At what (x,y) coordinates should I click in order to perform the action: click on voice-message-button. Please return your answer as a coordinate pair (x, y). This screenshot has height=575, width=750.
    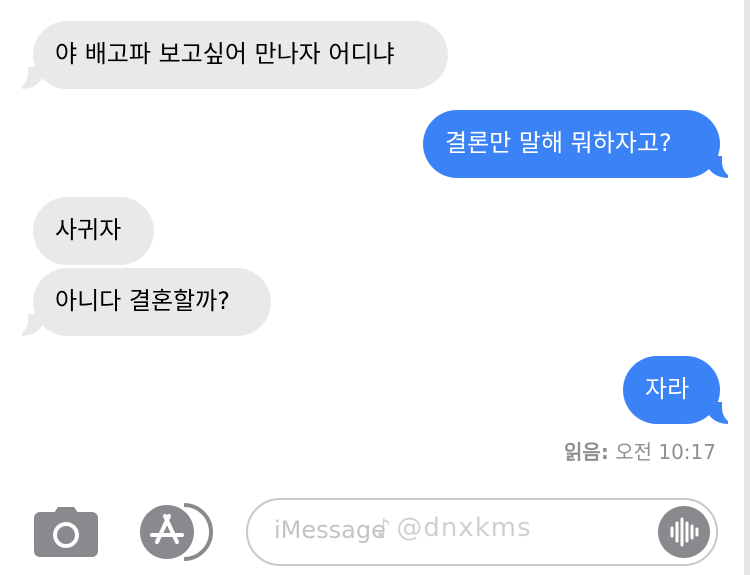
    Looking at the image, I should click on (684, 532).